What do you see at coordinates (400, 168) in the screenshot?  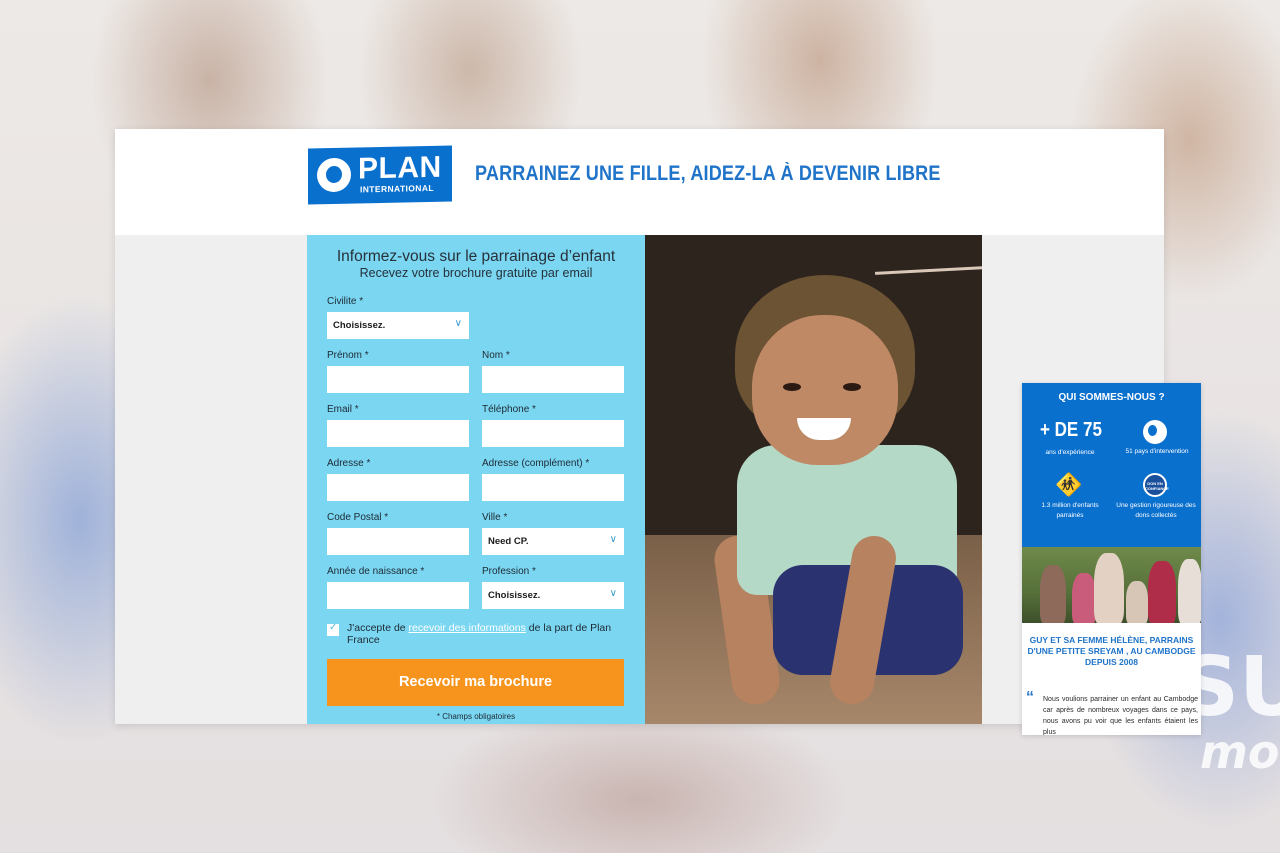 I see `logo-text-plan: PLAN` at bounding box center [400, 168].